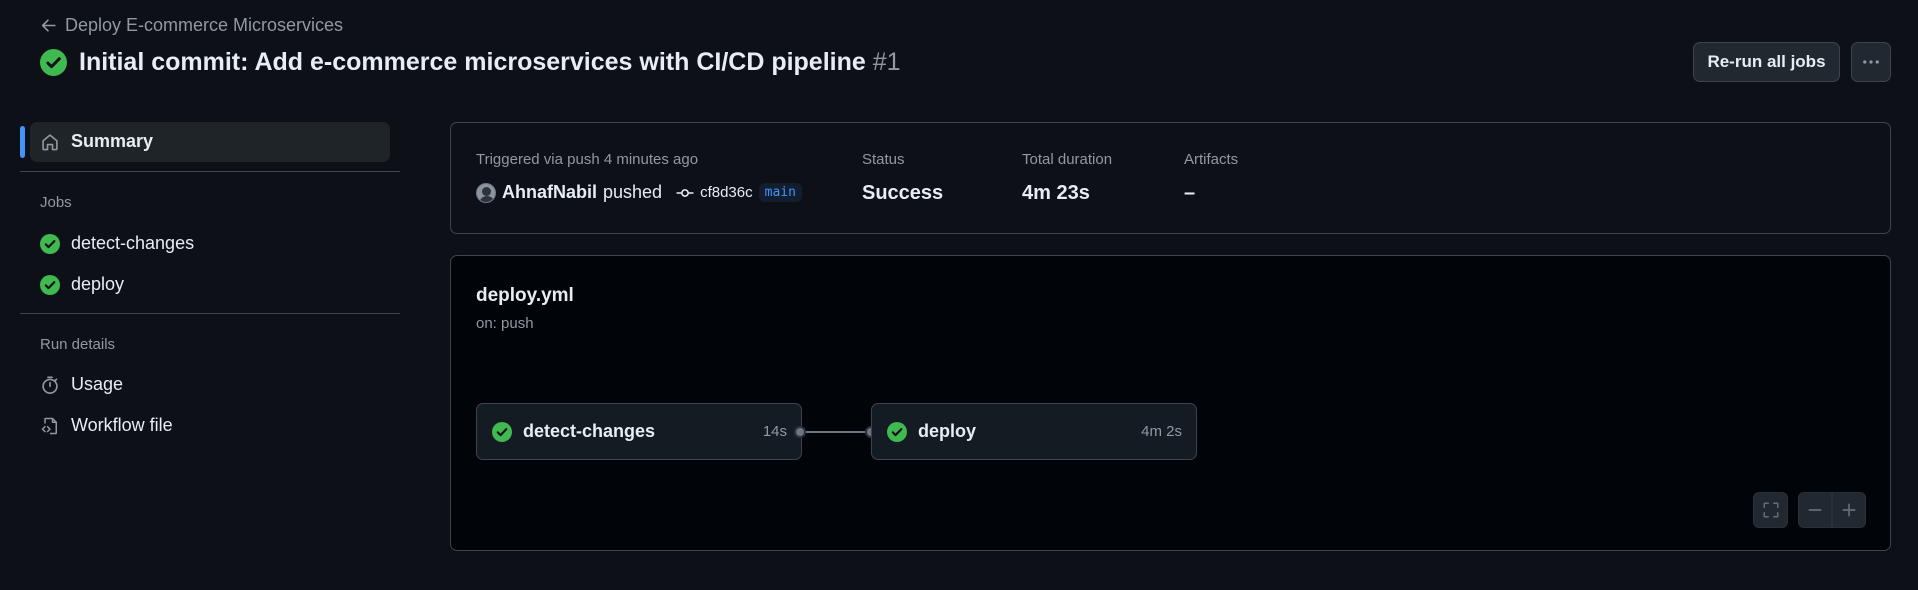 This screenshot has height=590, width=1918. I want to click on actor-link: AhnafNabil, so click(549, 192).